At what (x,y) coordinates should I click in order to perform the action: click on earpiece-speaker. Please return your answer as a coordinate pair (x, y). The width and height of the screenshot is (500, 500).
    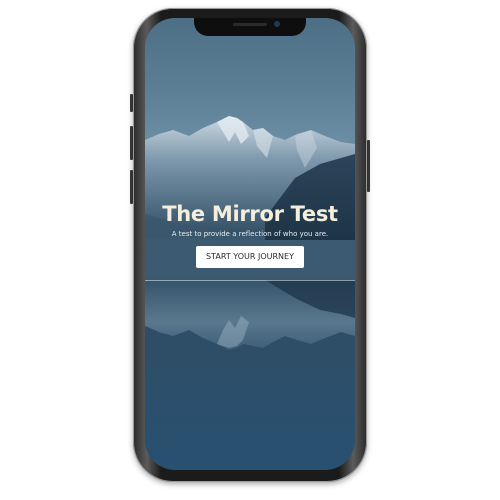
    Looking at the image, I should click on (250, 24).